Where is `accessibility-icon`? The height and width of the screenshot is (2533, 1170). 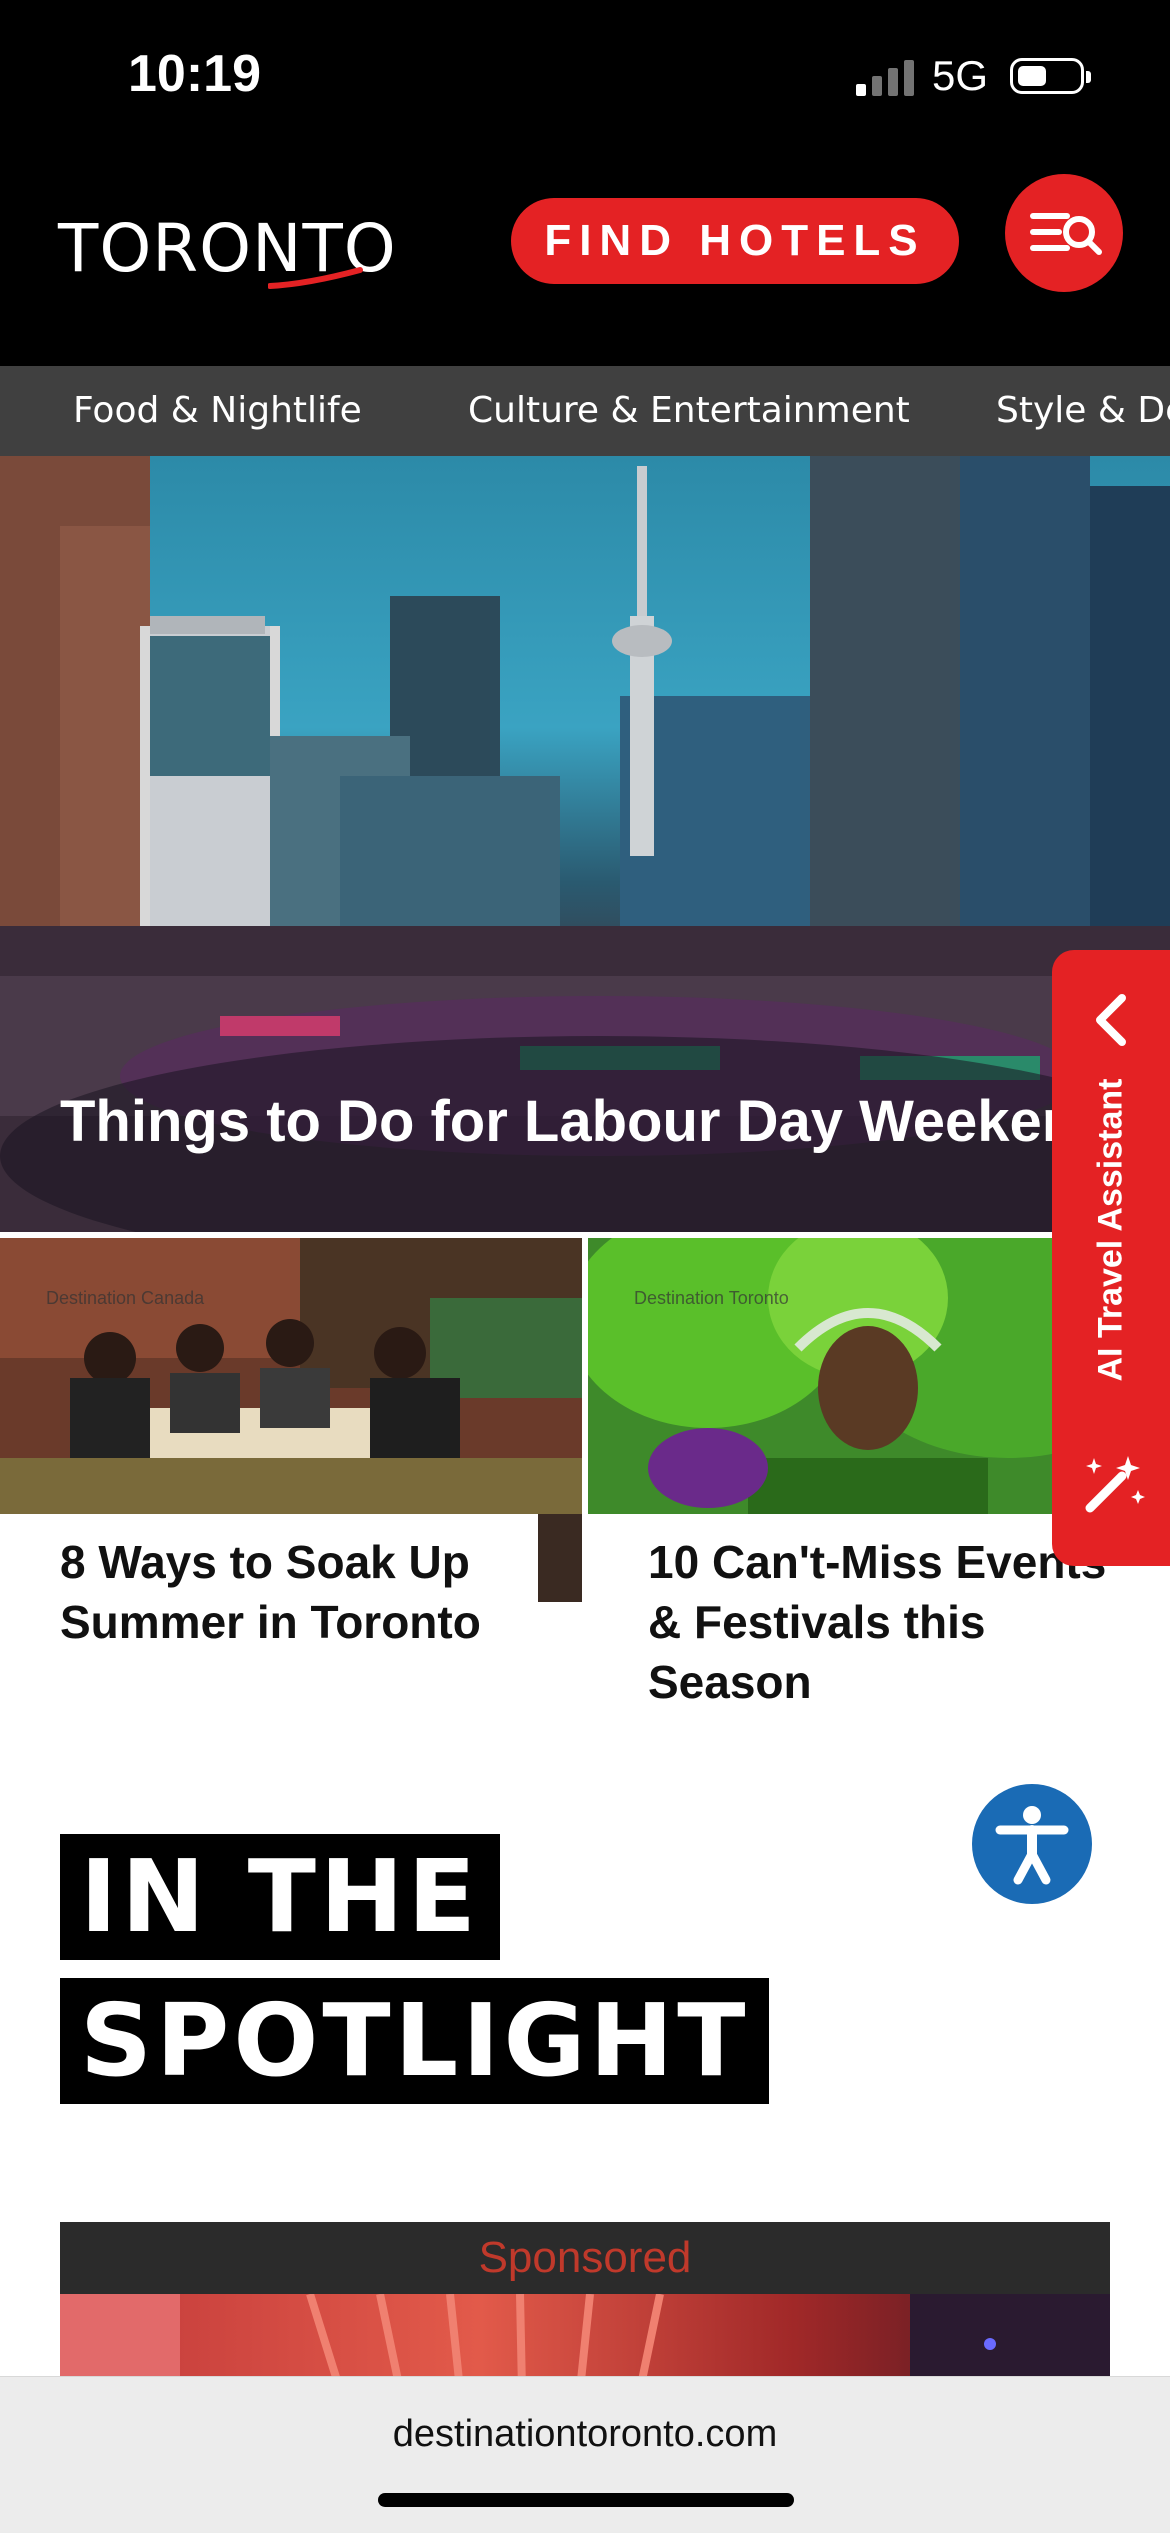
accessibility-icon is located at coordinates (1032, 1845).